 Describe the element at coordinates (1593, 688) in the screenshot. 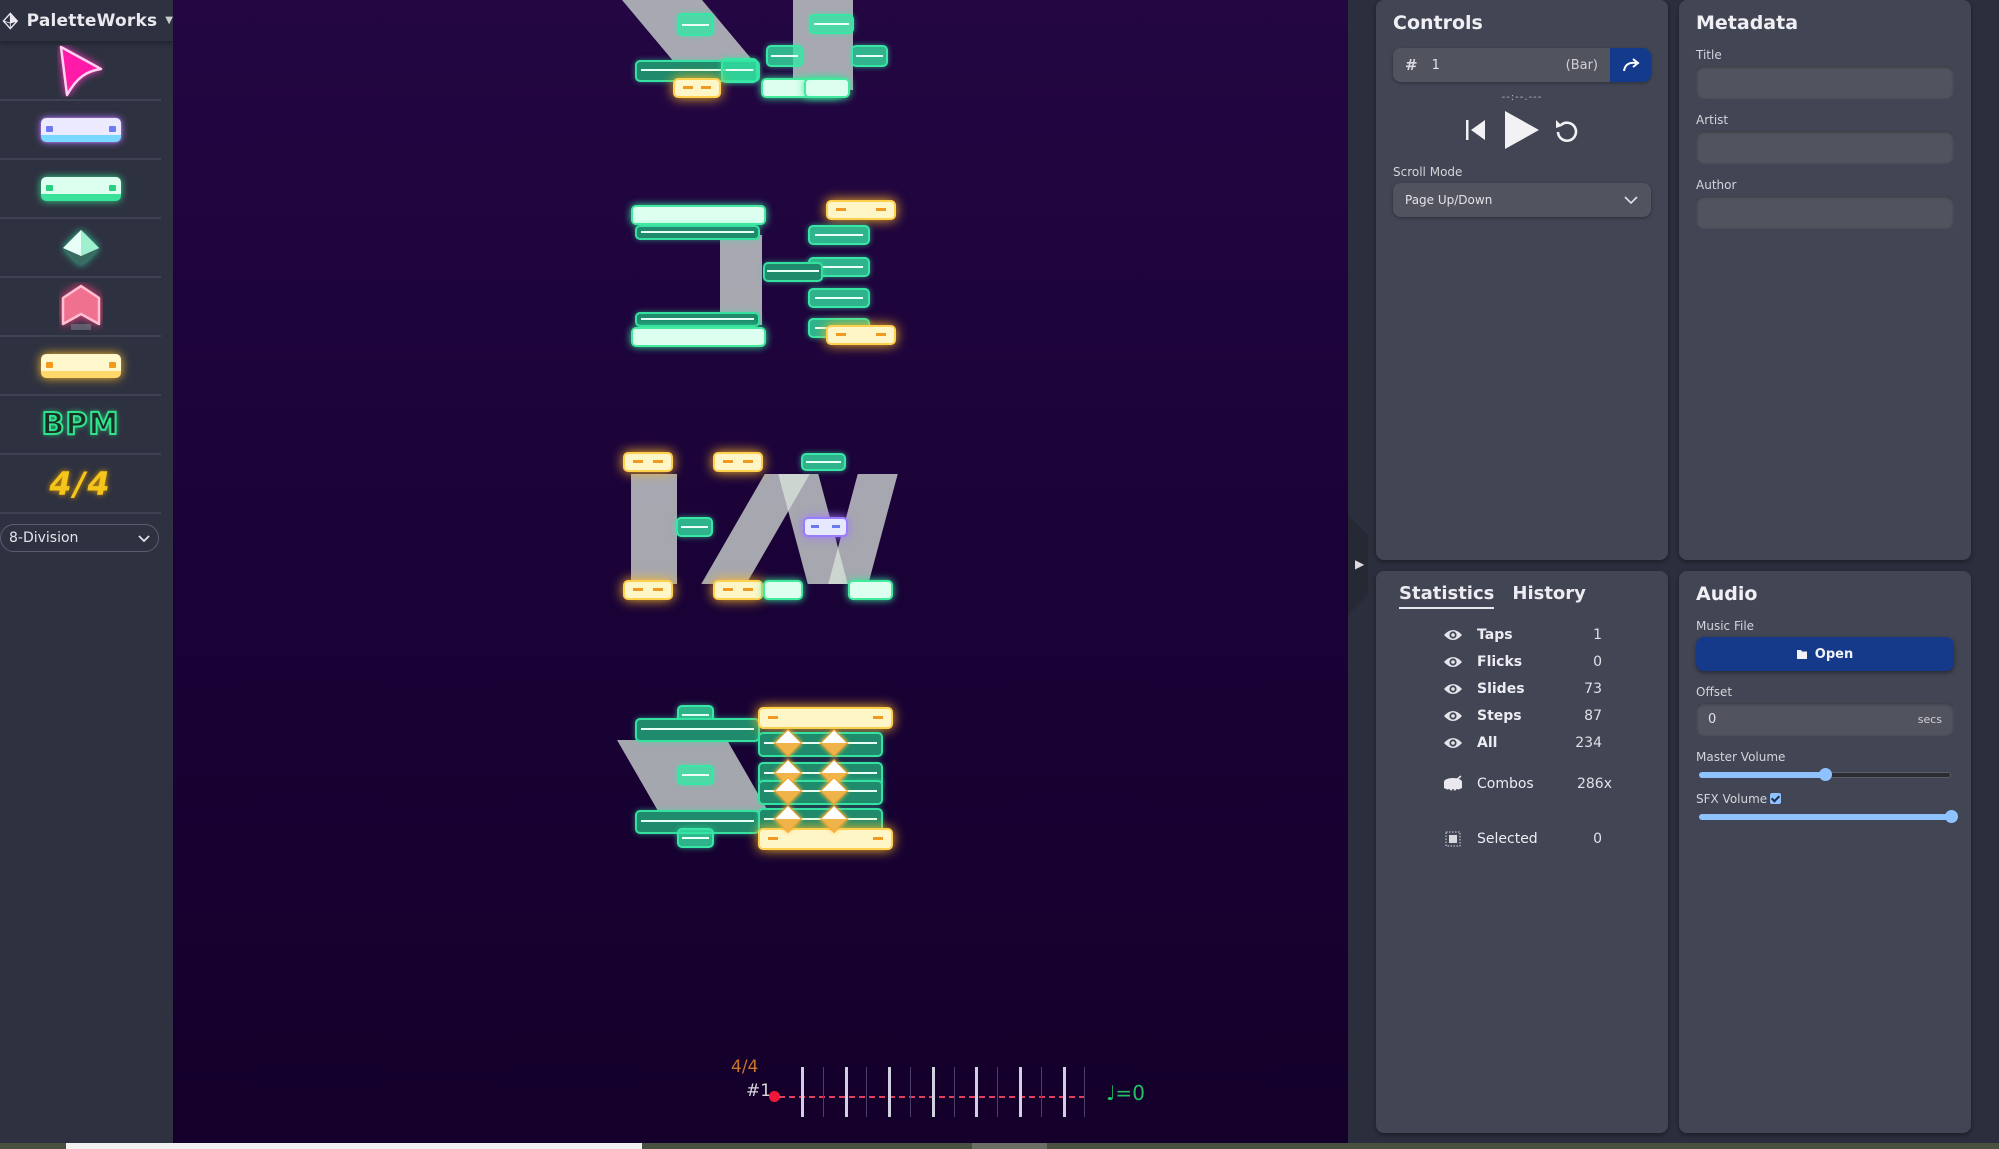

I see `stat-value: 73` at that location.